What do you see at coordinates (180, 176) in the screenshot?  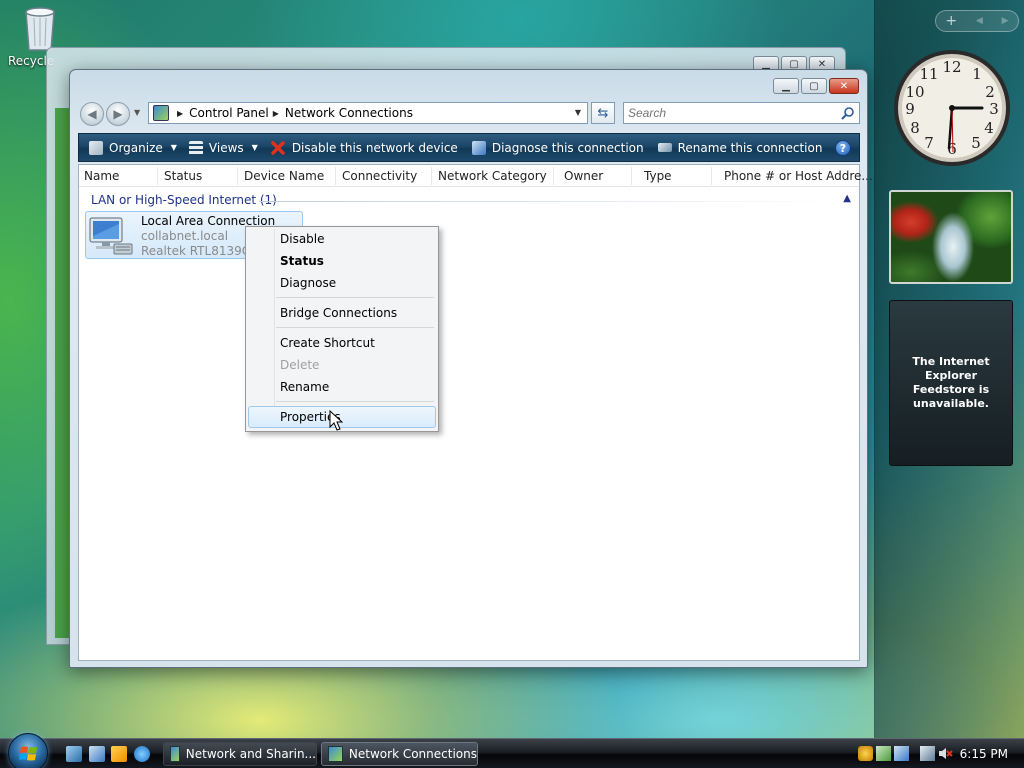 I see `column-header-status: Status` at bounding box center [180, 176].